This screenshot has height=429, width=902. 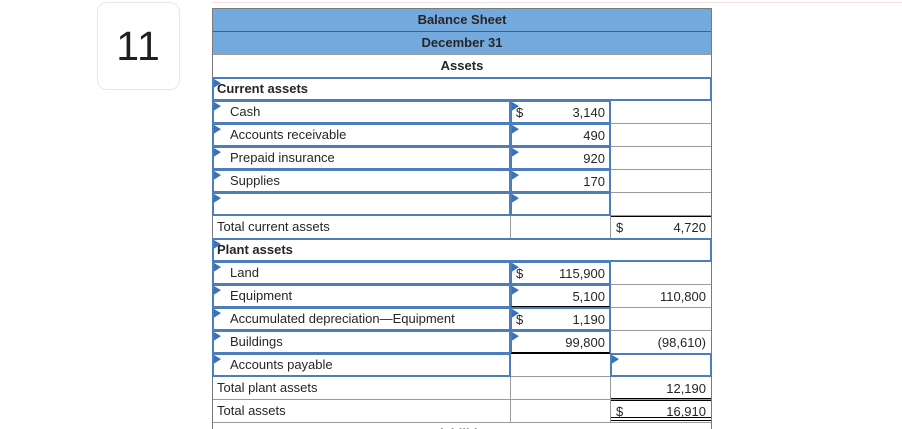 I want to click on table-row: Total assets $ 16,910, so click(x=462, y=411).